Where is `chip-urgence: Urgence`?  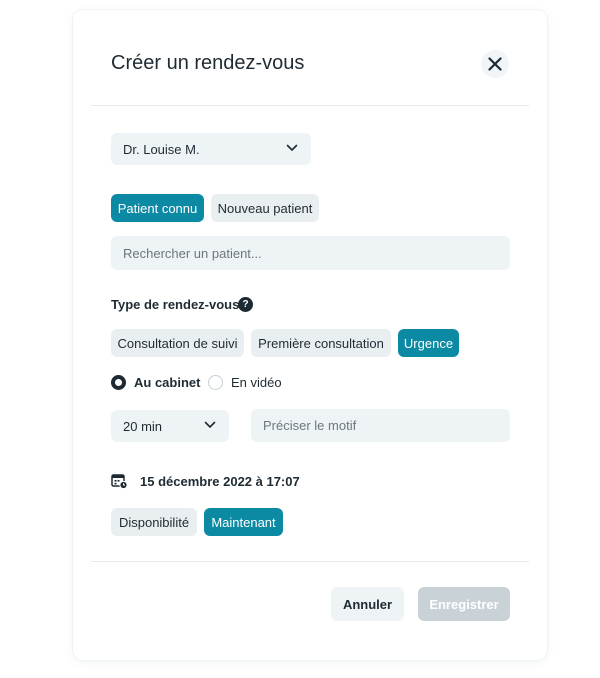 chip-urgence: Urgence is located at coordinates (428, 343).